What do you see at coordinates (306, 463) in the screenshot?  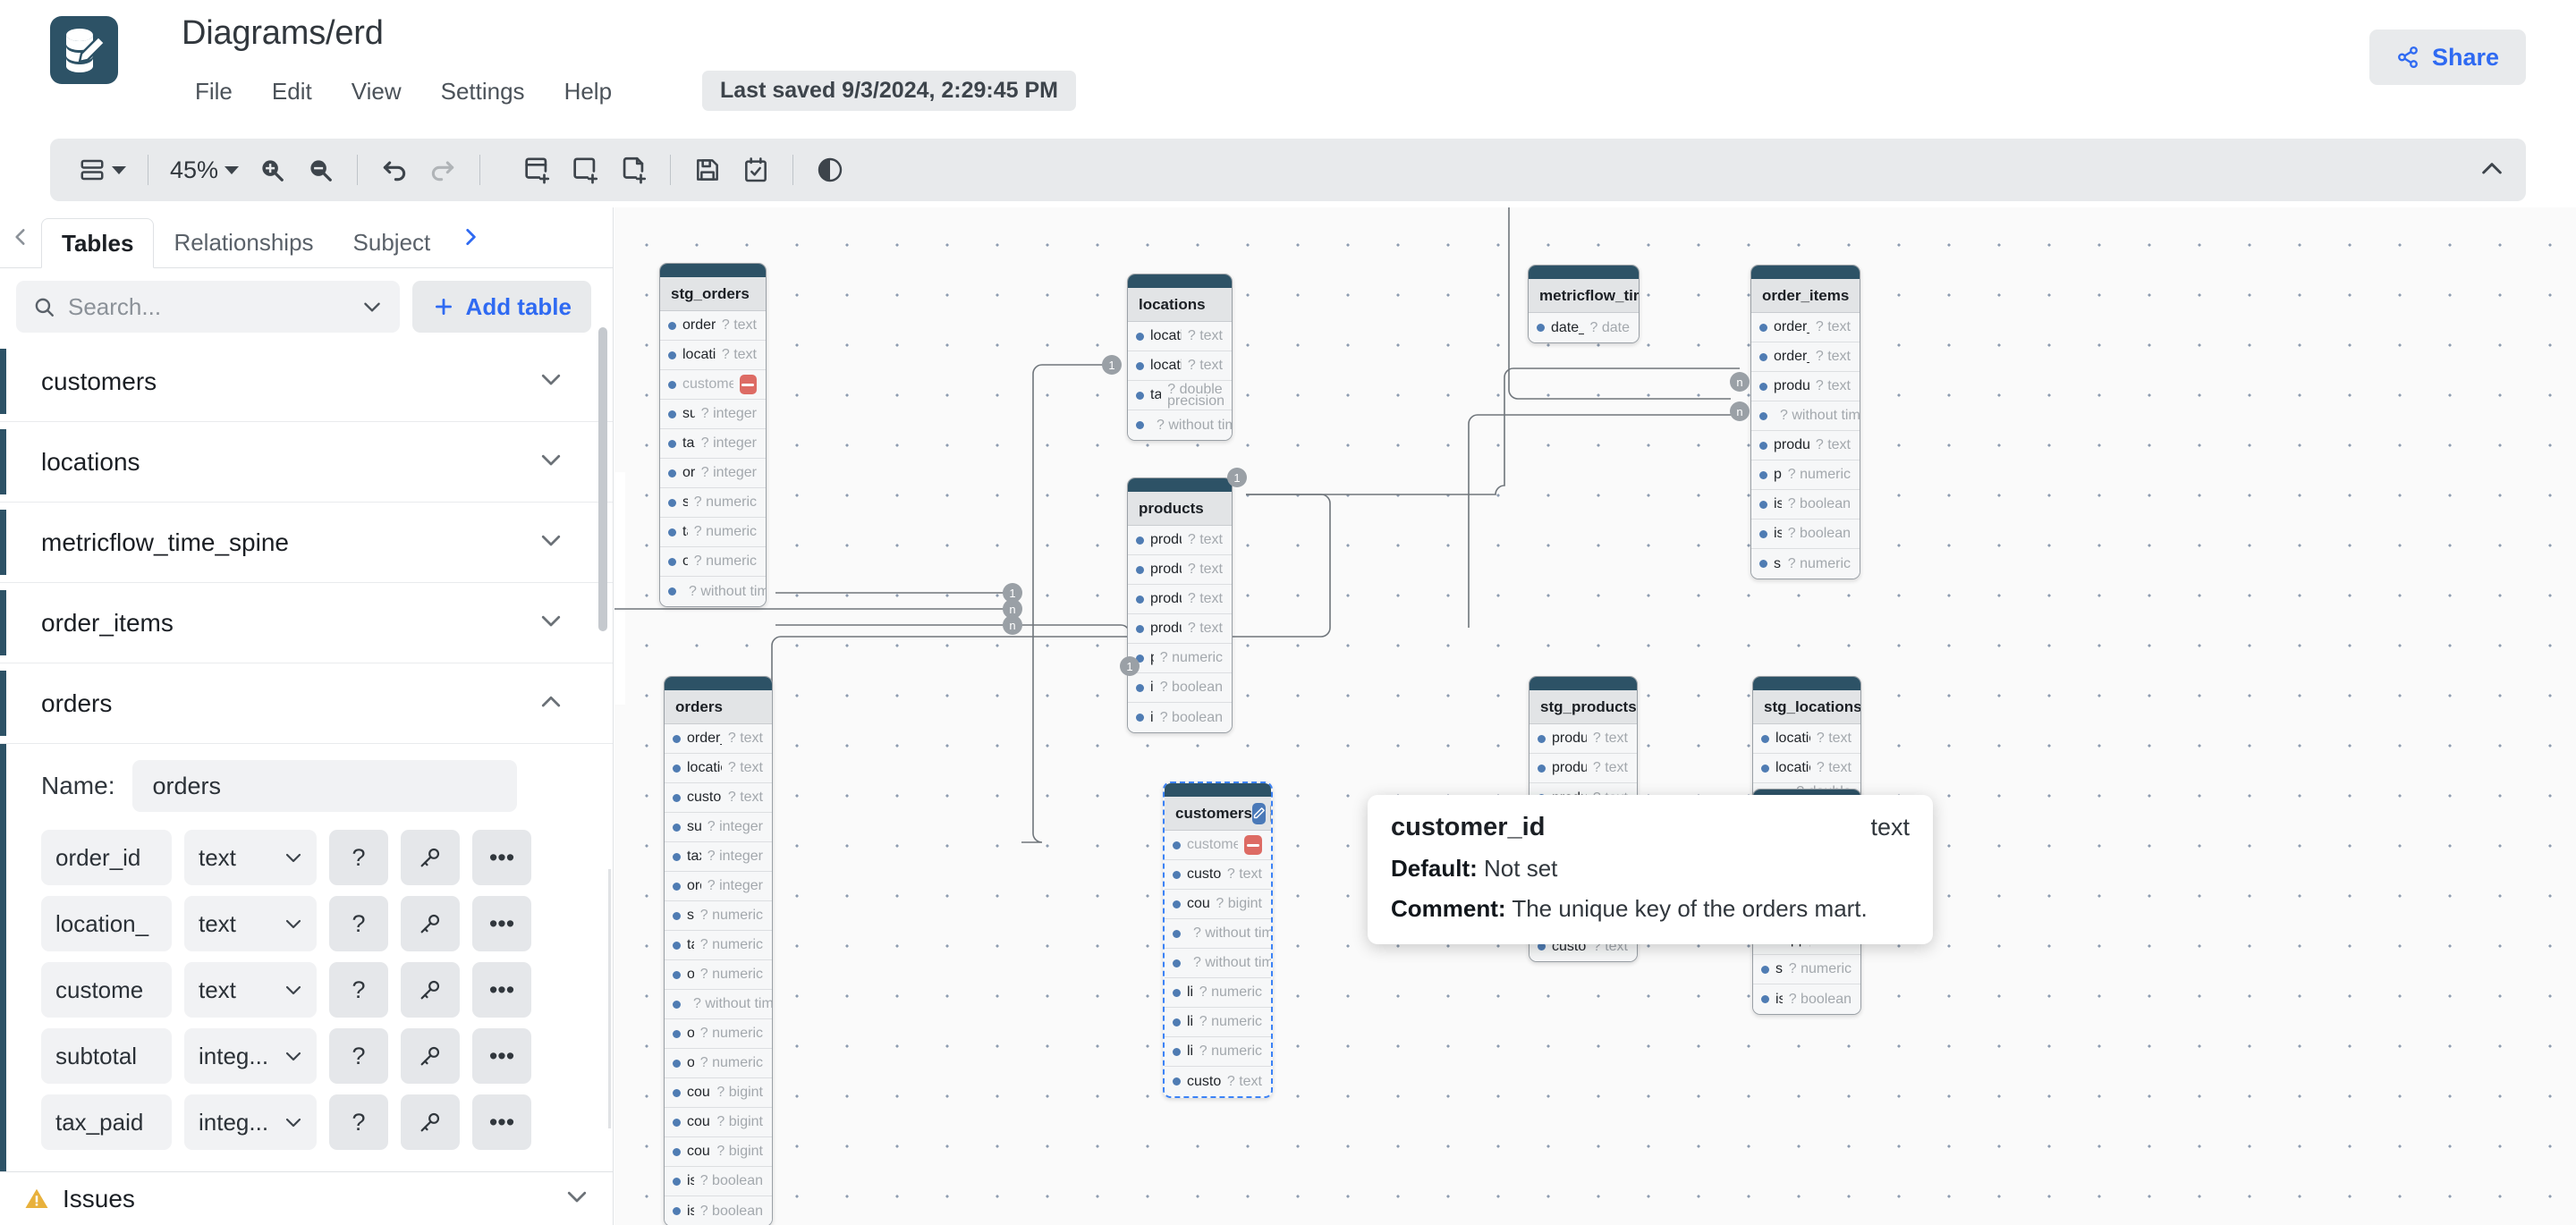 I see `sidebar-item-locations: locations` at bounding box center [306, 463].